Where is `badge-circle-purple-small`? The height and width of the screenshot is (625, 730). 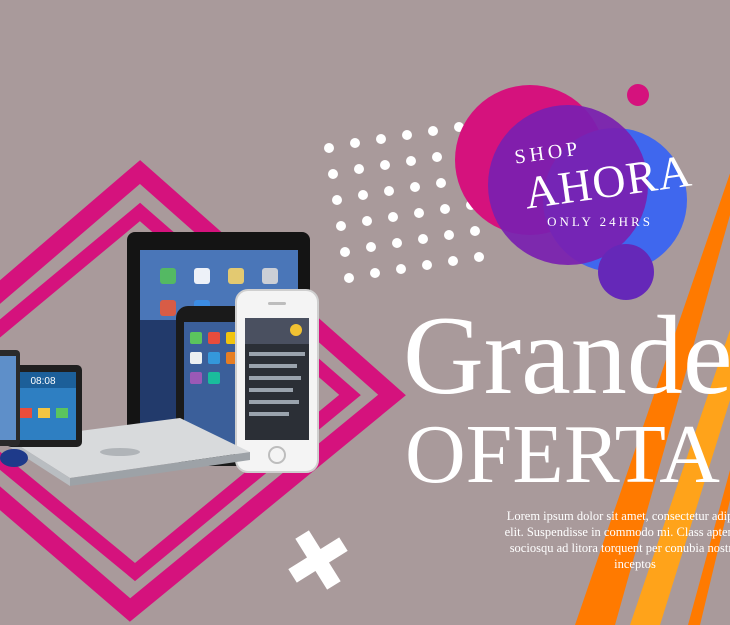
badge-circle-purple-small is located at coordinates (626, 272).